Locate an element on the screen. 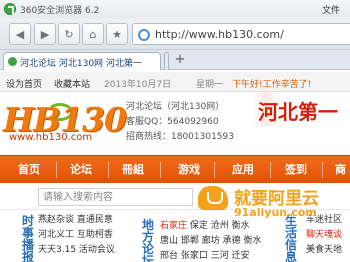 The width and height of the screenshot is (350, 262). city-list: 石家庄 保定 沧州 衡水 唐山 邯郸 廊坊 承德 衡水 邢台 张家口 三河 迁安 is located at coordinates (210, 240).